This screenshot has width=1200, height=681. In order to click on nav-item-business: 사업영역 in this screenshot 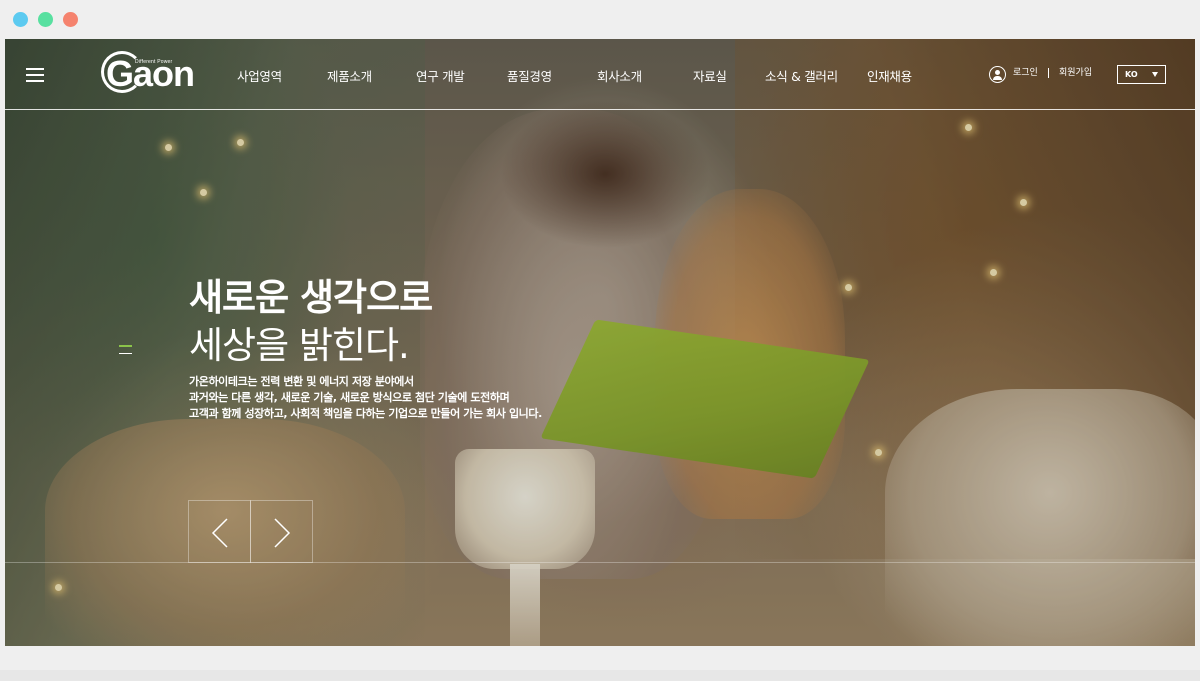, I will do `click(259, 75)`.